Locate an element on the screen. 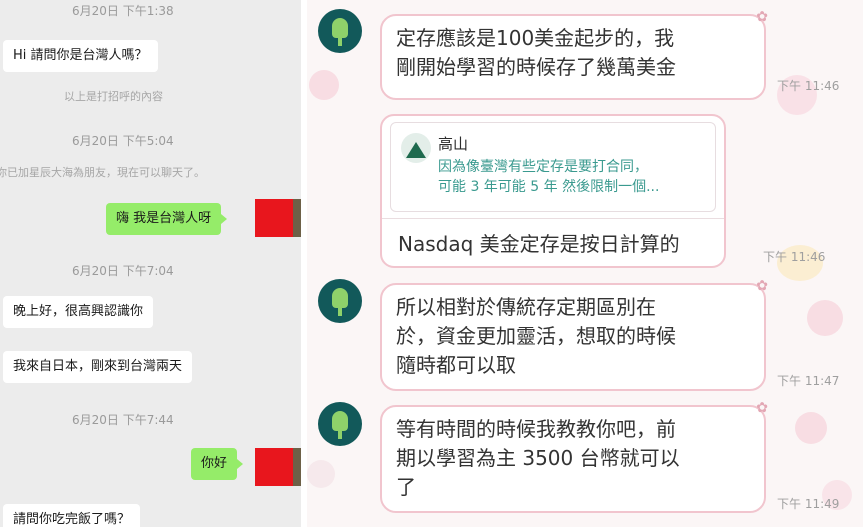 The width and height of the screenshot is (863, 527). message-time: 下午 11:47 is located at coordinates (808, 381).